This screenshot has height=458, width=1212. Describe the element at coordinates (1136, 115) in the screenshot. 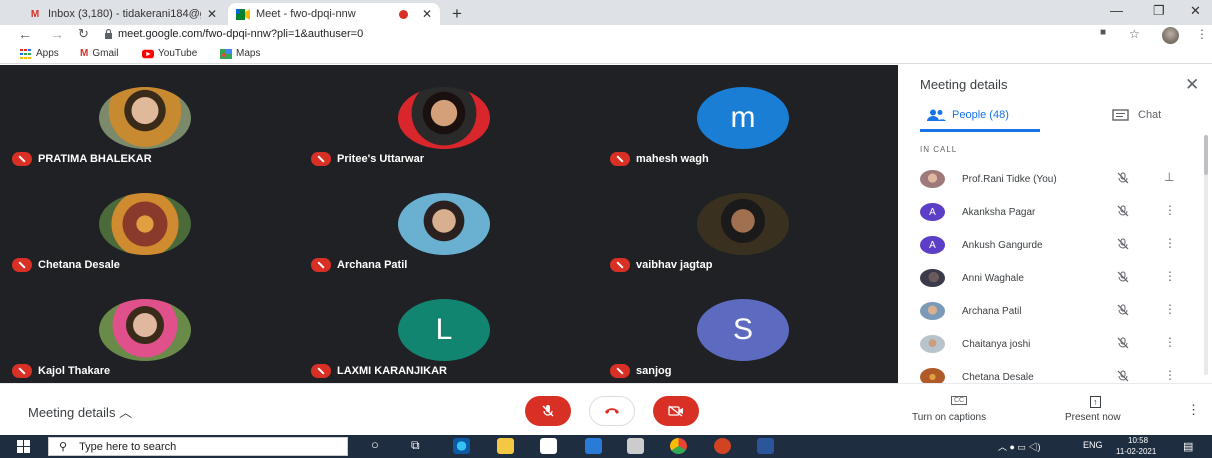

I see `tab-chat: Chat` at that location.